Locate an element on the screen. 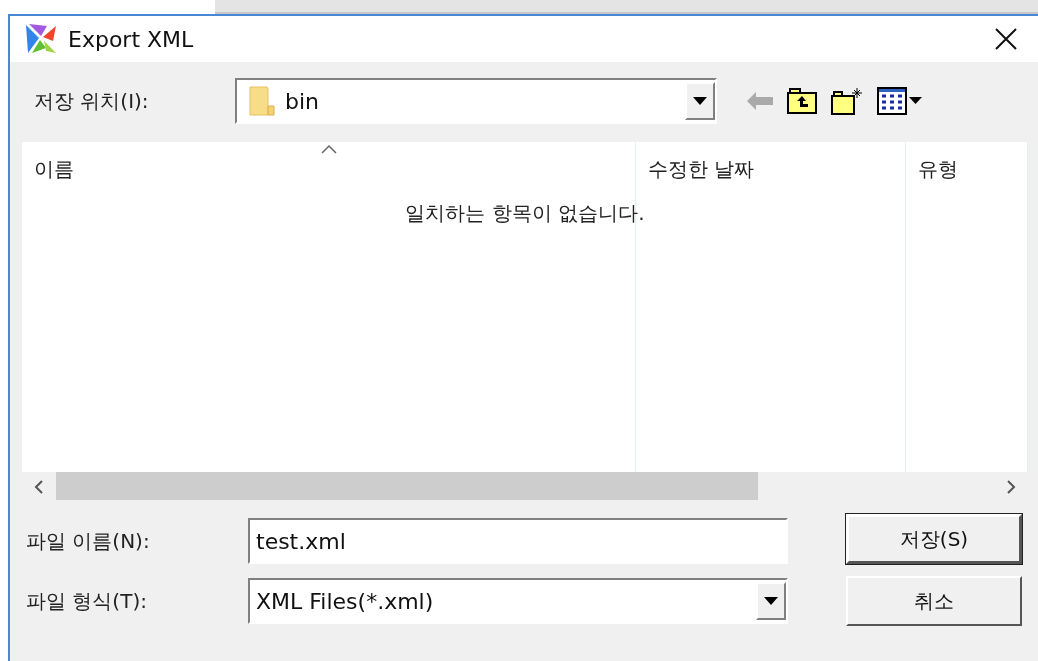  up-folder-button is located at coordinates (802, 101).